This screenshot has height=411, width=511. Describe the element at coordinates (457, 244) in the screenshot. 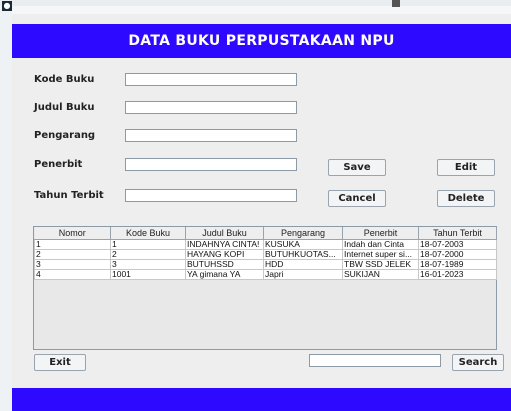

I see `table-cell: 18-07-2003` at that location.